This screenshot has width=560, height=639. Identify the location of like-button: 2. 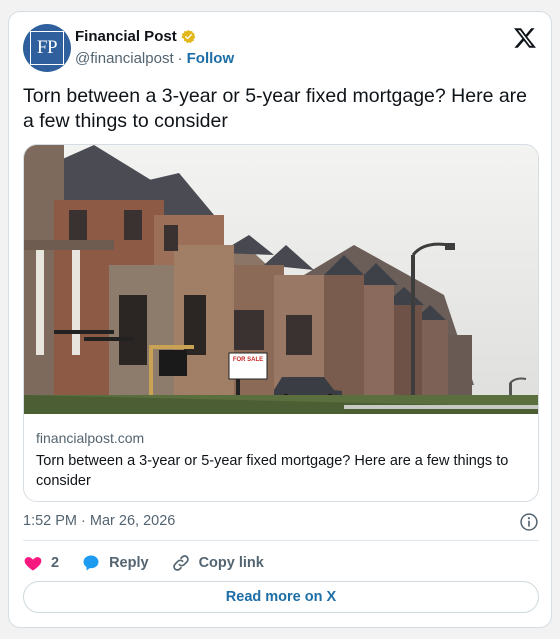
(41, 563).